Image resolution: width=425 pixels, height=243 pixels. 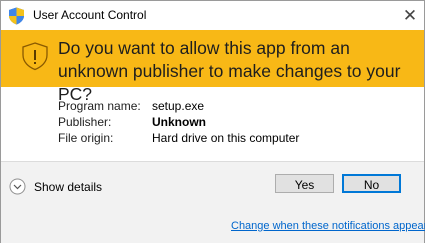 I want to click on uac-shield-icon, so click(x=16, y=16).